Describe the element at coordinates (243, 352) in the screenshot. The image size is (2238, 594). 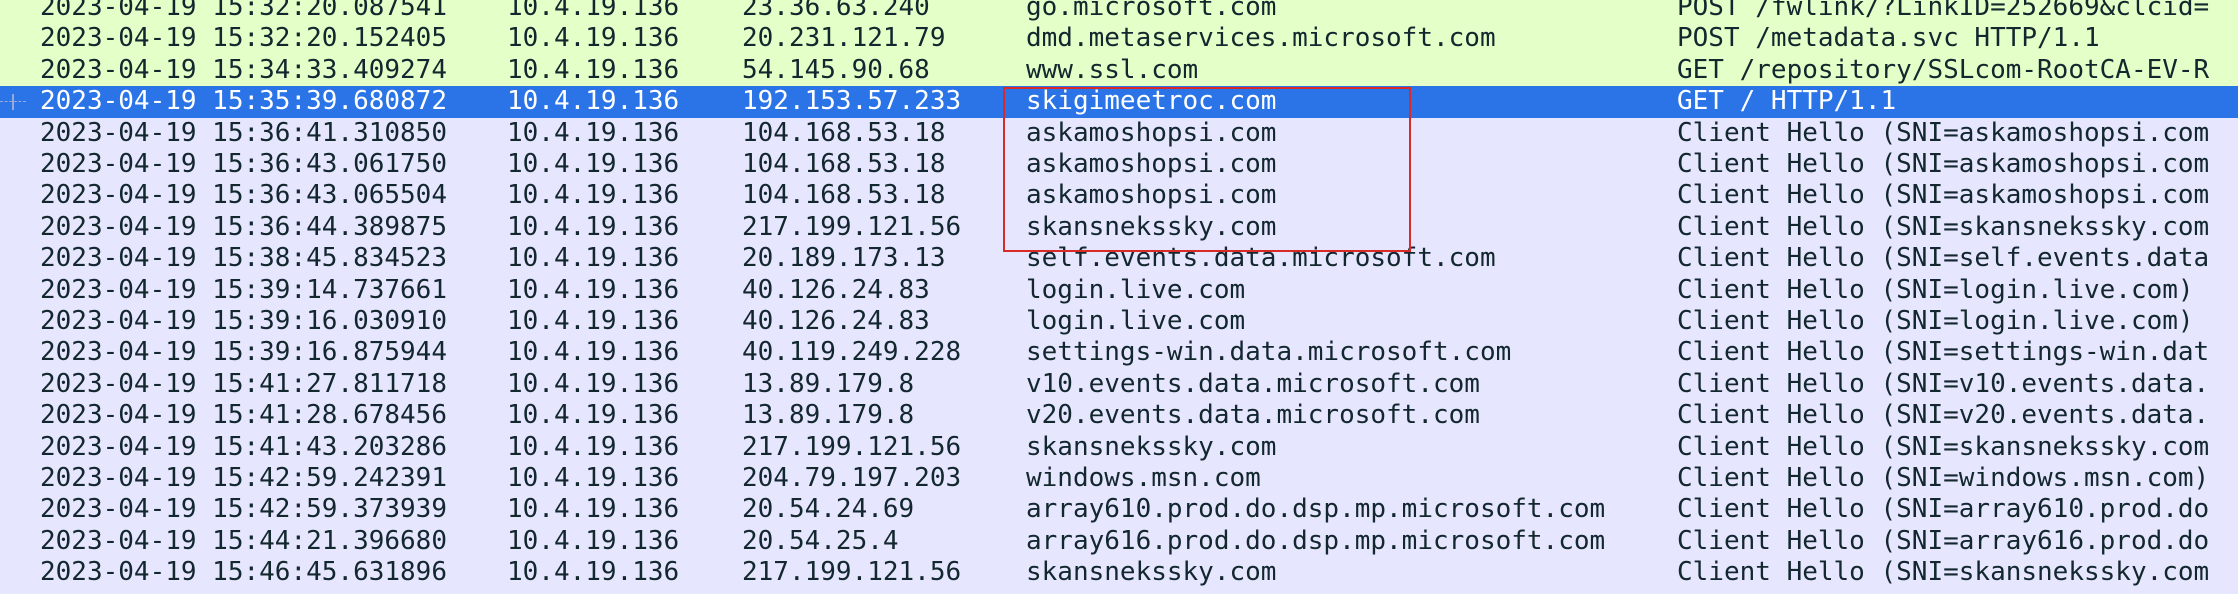
I see `packet-time: 2023-04-19 15:39:16.875944` at that location.